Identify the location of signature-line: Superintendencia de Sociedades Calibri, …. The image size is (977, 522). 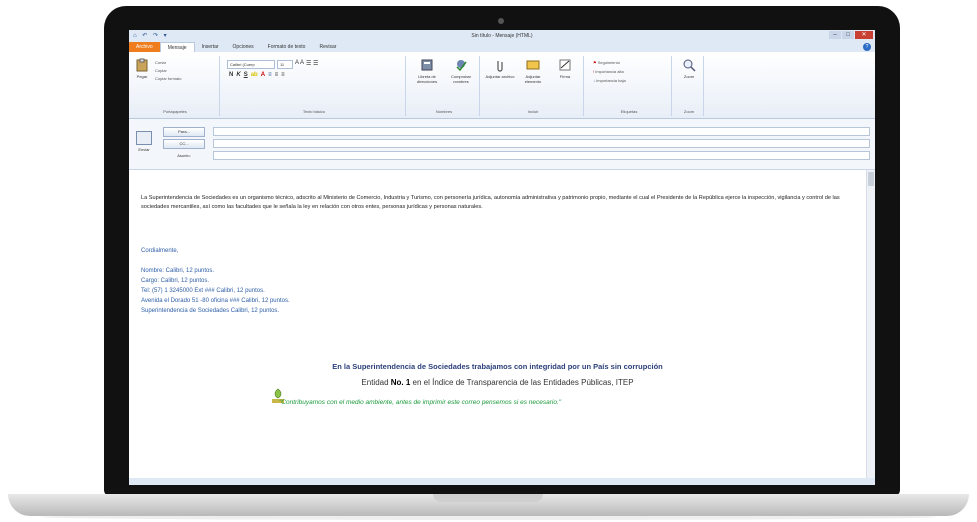
(210, 311).